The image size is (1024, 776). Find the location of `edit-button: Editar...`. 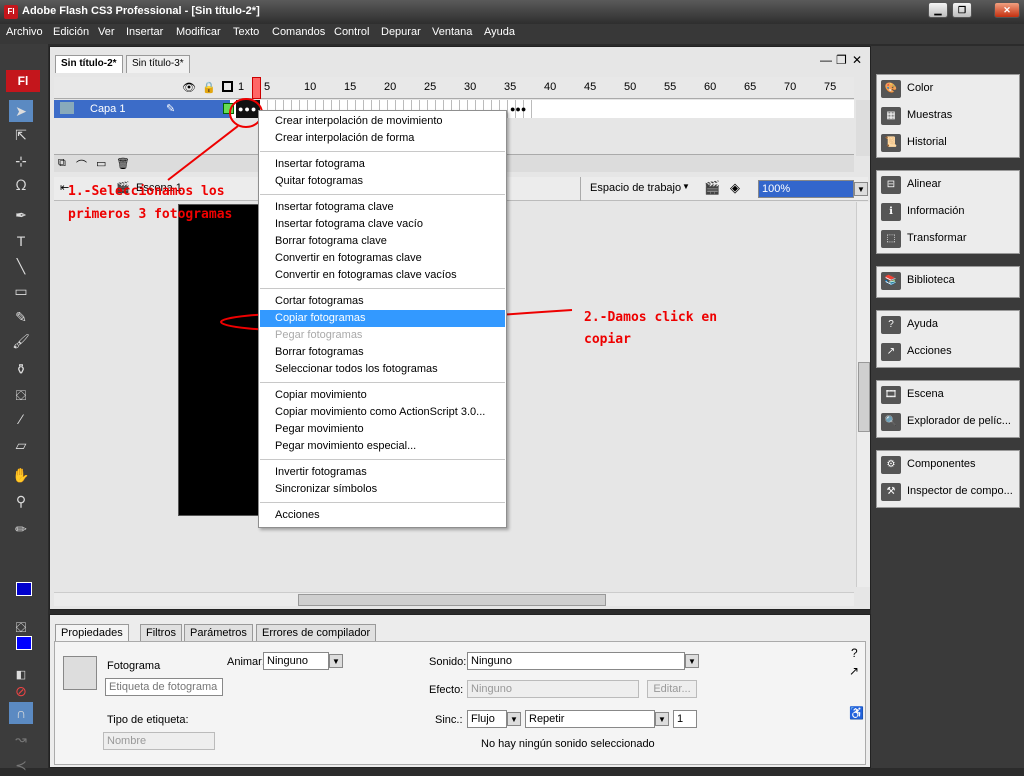

edit-button: Editar... is located at coordinates (672, 689).